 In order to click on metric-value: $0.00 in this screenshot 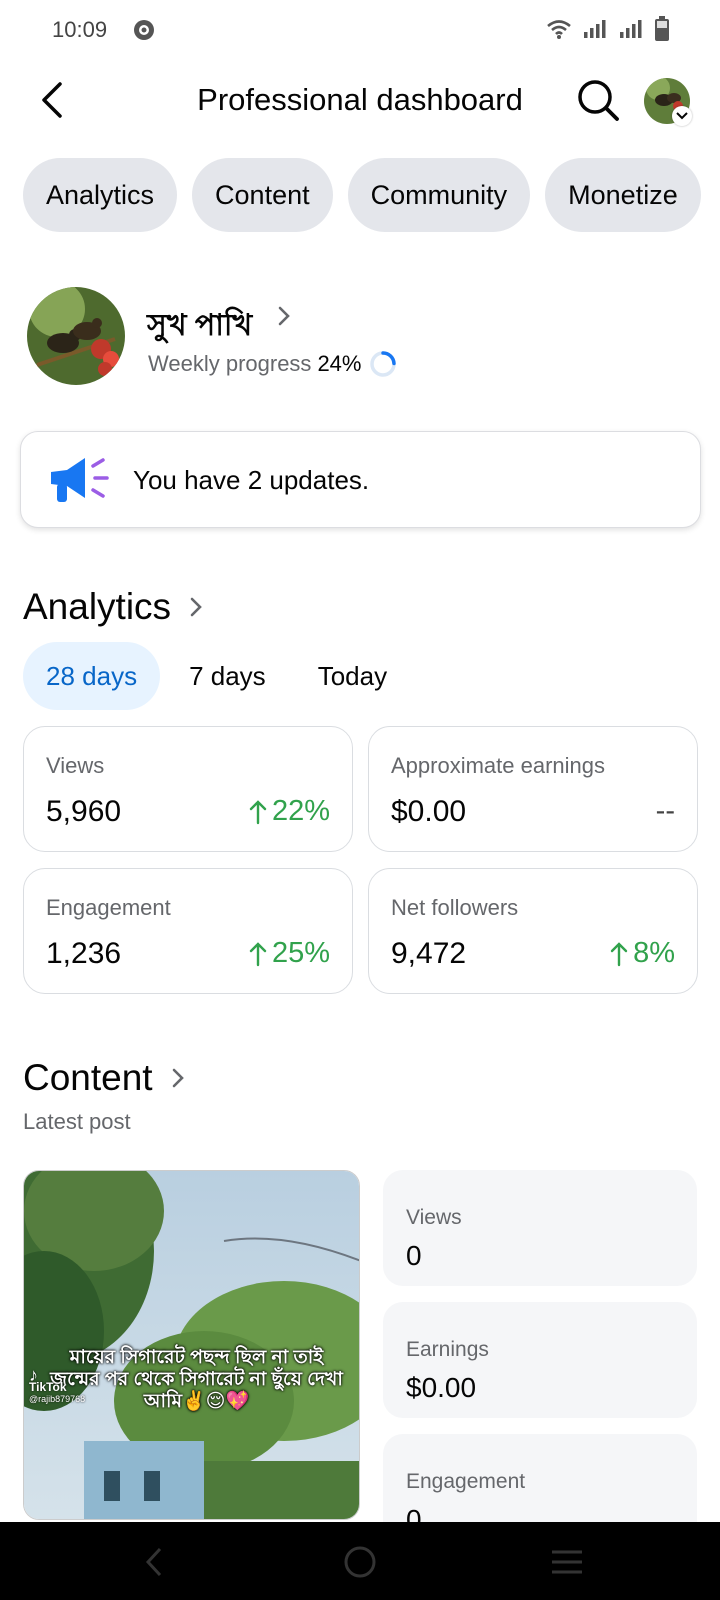, I will do `click(441, 1387)`.